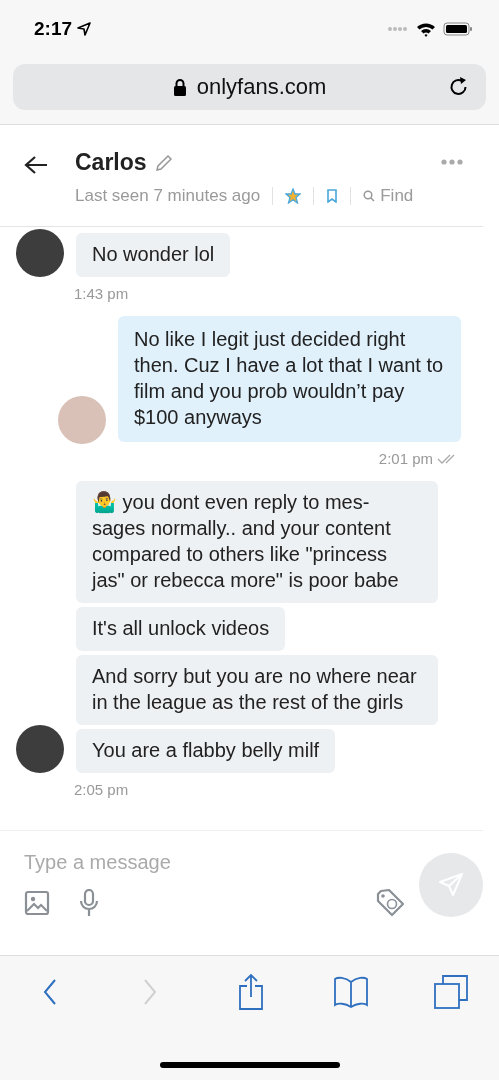 The image size is (499, 1080). What do you see at coordinates (405, 458) in the screenshot?
I see `message-time: 2:01 pm` at bounding box center [405, 458].